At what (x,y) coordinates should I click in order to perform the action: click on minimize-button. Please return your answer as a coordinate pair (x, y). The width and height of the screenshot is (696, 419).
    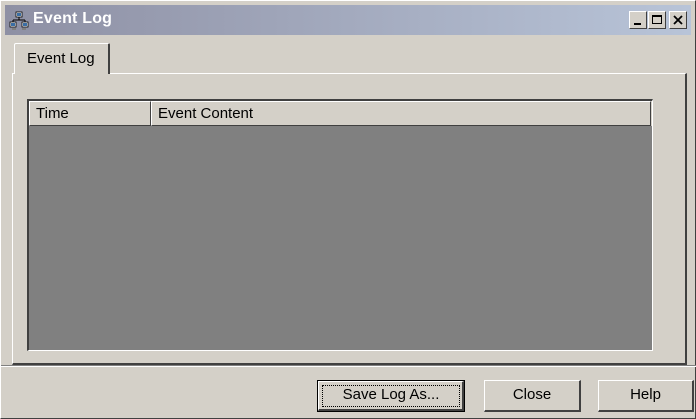
    Looking at the image, I should click on (638, 20).